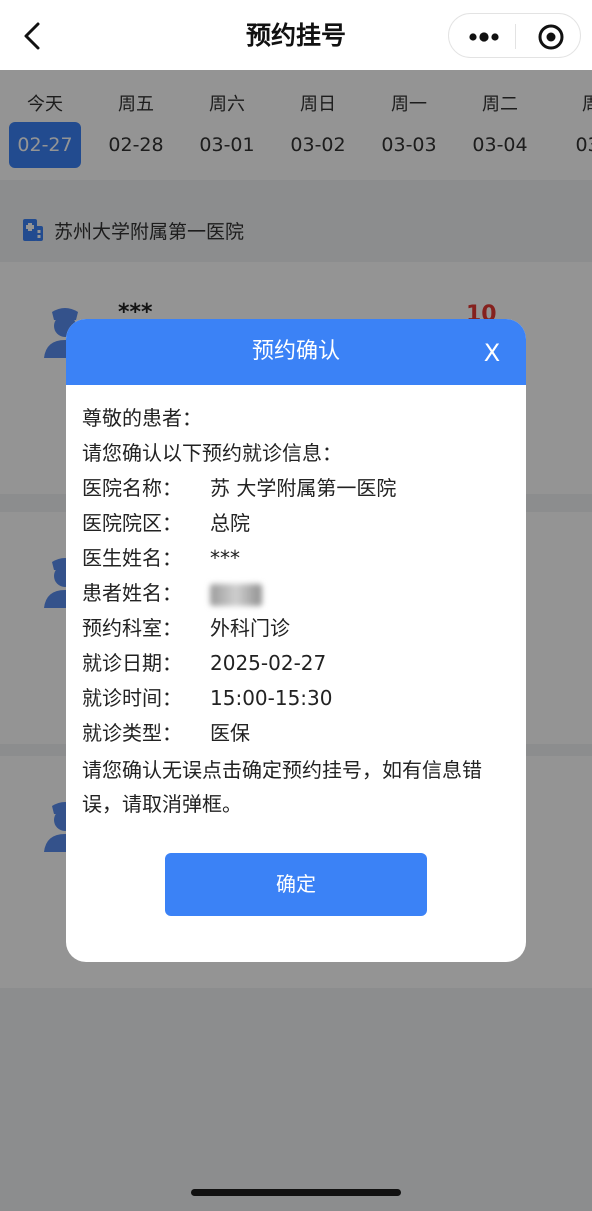 This screenshot has width=592, height=1211. I want to click on info-value: 2025-02-27, so click(268, 663).